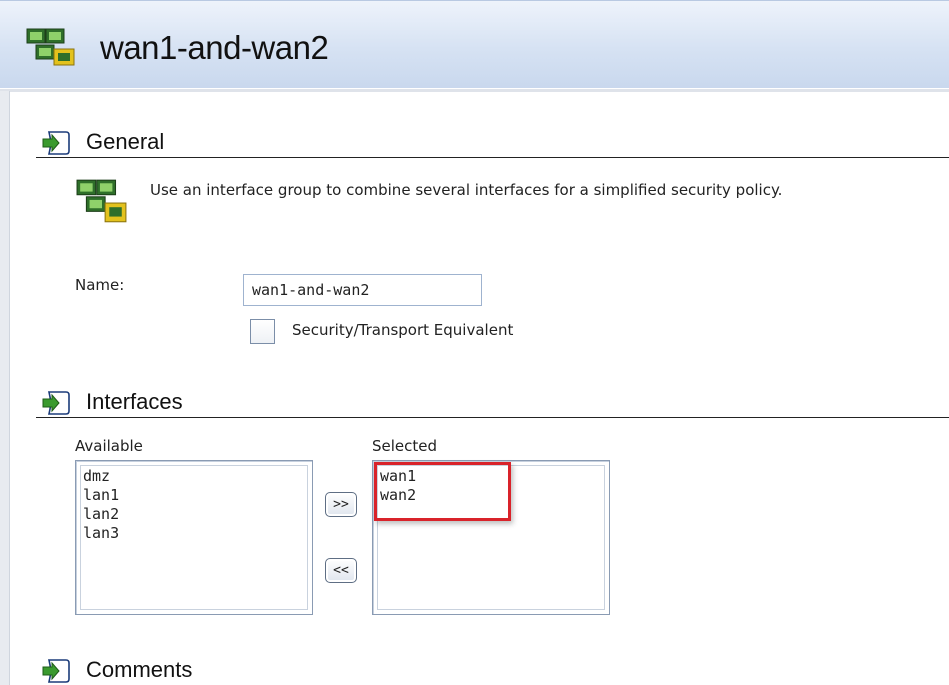 The width and height of the screenshot is (949, 685). What do you see at coordinates (492, 668) in the screenshot?
I see `section-comments: Comments` at bounding box center [492, 668].